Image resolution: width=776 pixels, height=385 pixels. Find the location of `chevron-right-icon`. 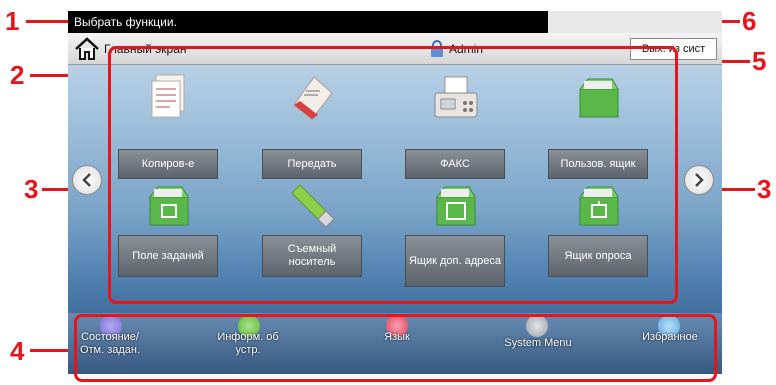

chevron-right-icon is located at coordinates (699, 180).